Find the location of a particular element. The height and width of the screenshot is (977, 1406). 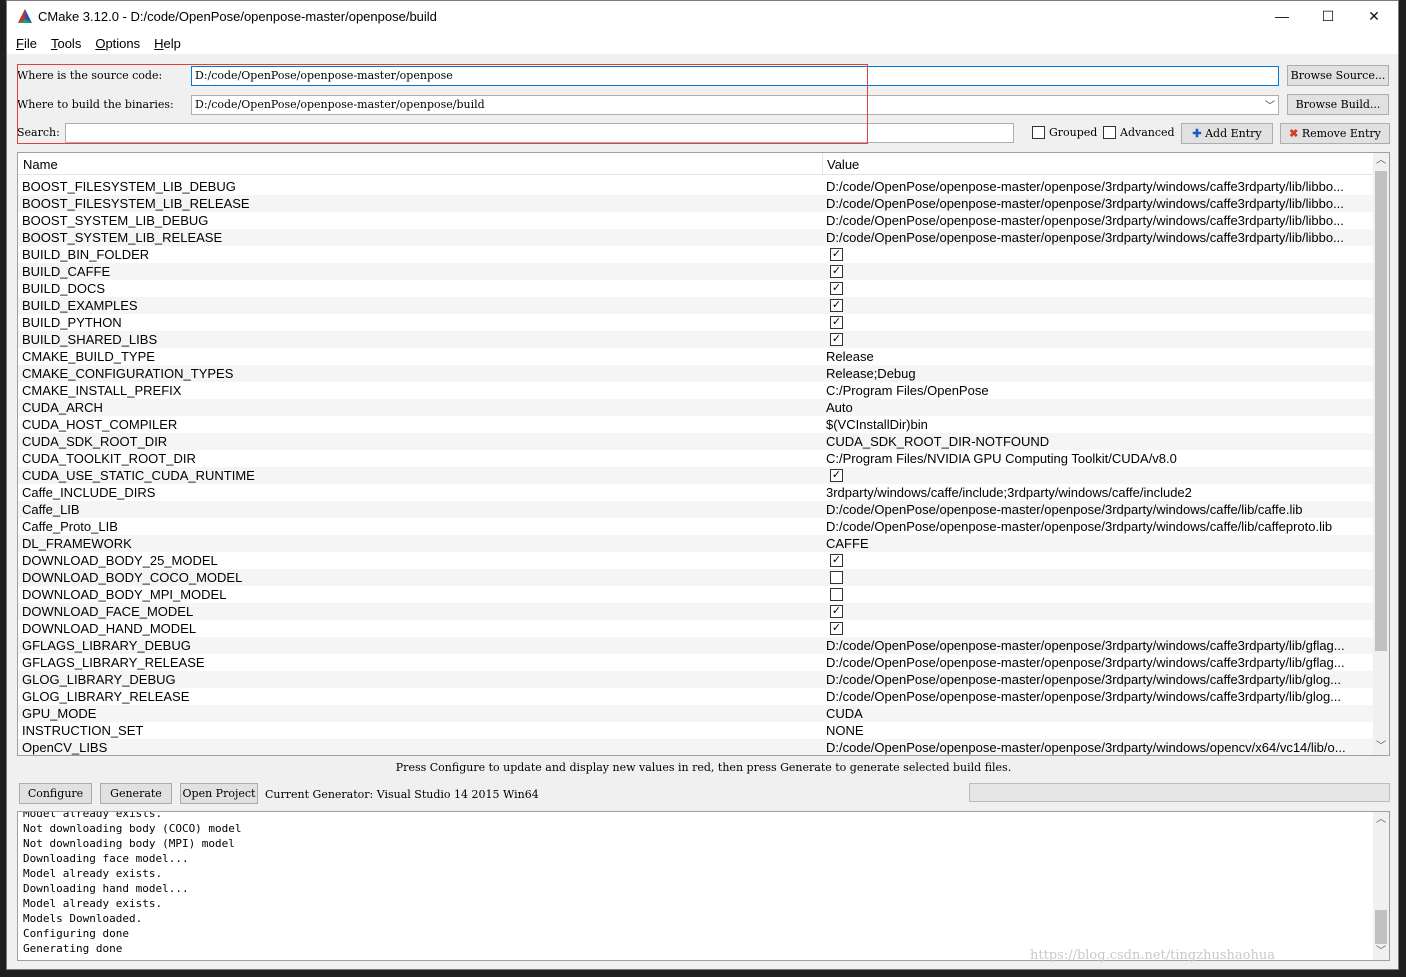

table-row: CUDA_USE_STATIC_CUDA_RUNTIME ✓ is located at coordinates (696, 475).